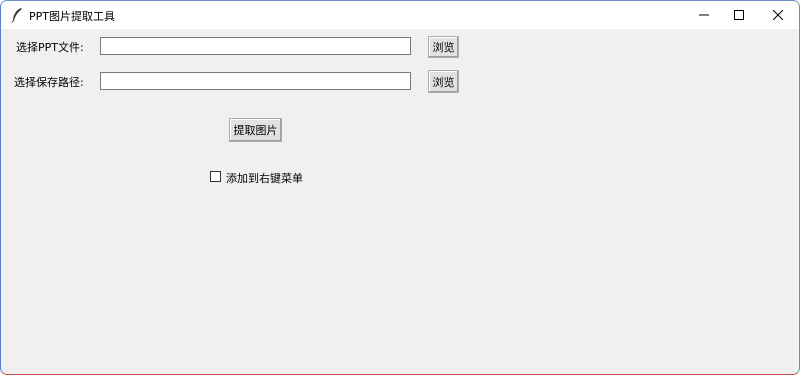  What do you see at coordinates (255, 46) in the screenshot?
I see `ppt-file-input` at bounding box center [255, 46].